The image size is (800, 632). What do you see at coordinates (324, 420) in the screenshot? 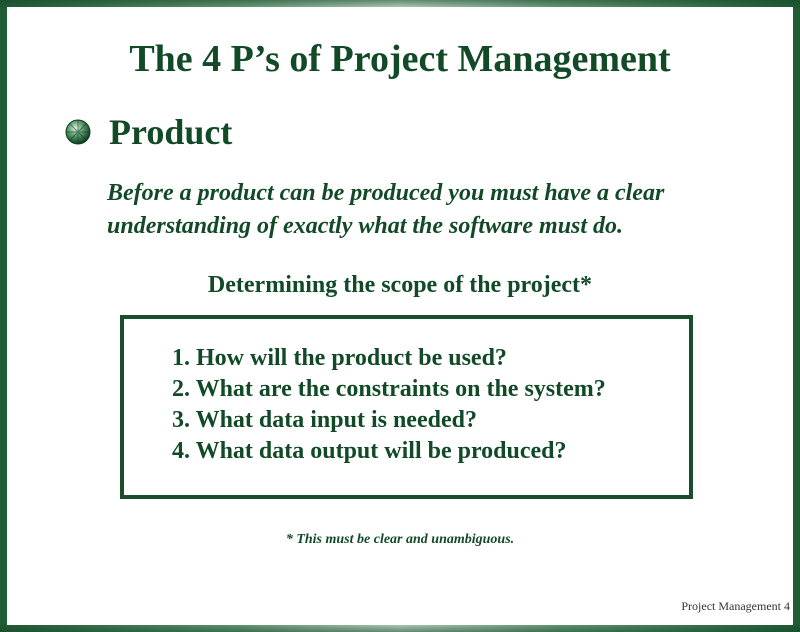
I see `question-item: 3. What data input is needed?` at bounding box center [324, 420].